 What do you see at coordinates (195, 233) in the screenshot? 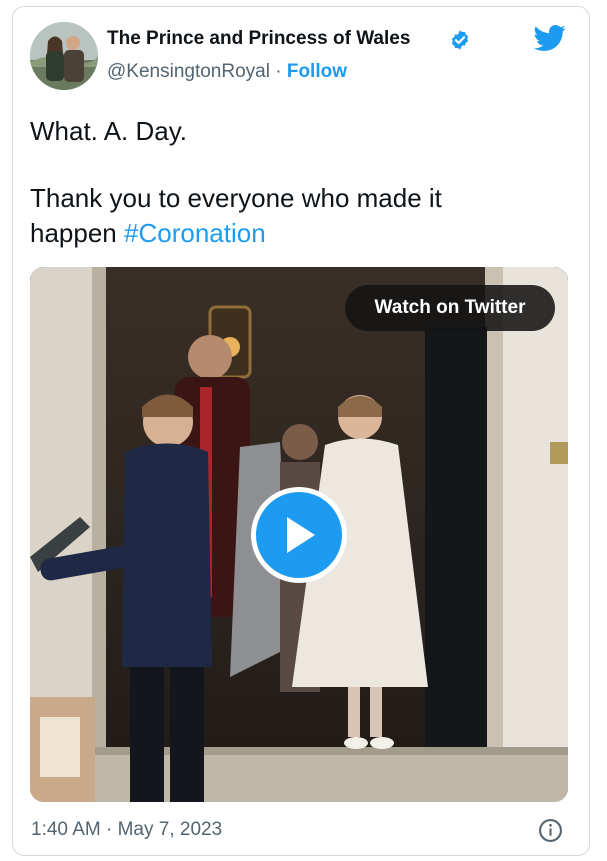
I see `hashtag-link: #Coronation` at bounding box center [195, 233].